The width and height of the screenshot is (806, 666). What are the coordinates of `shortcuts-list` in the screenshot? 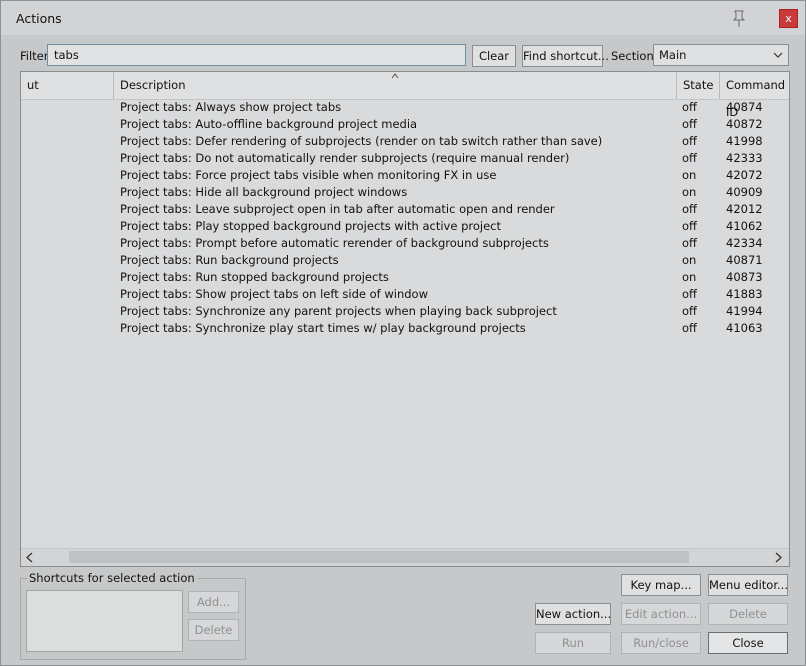 It's located at (104, 621).